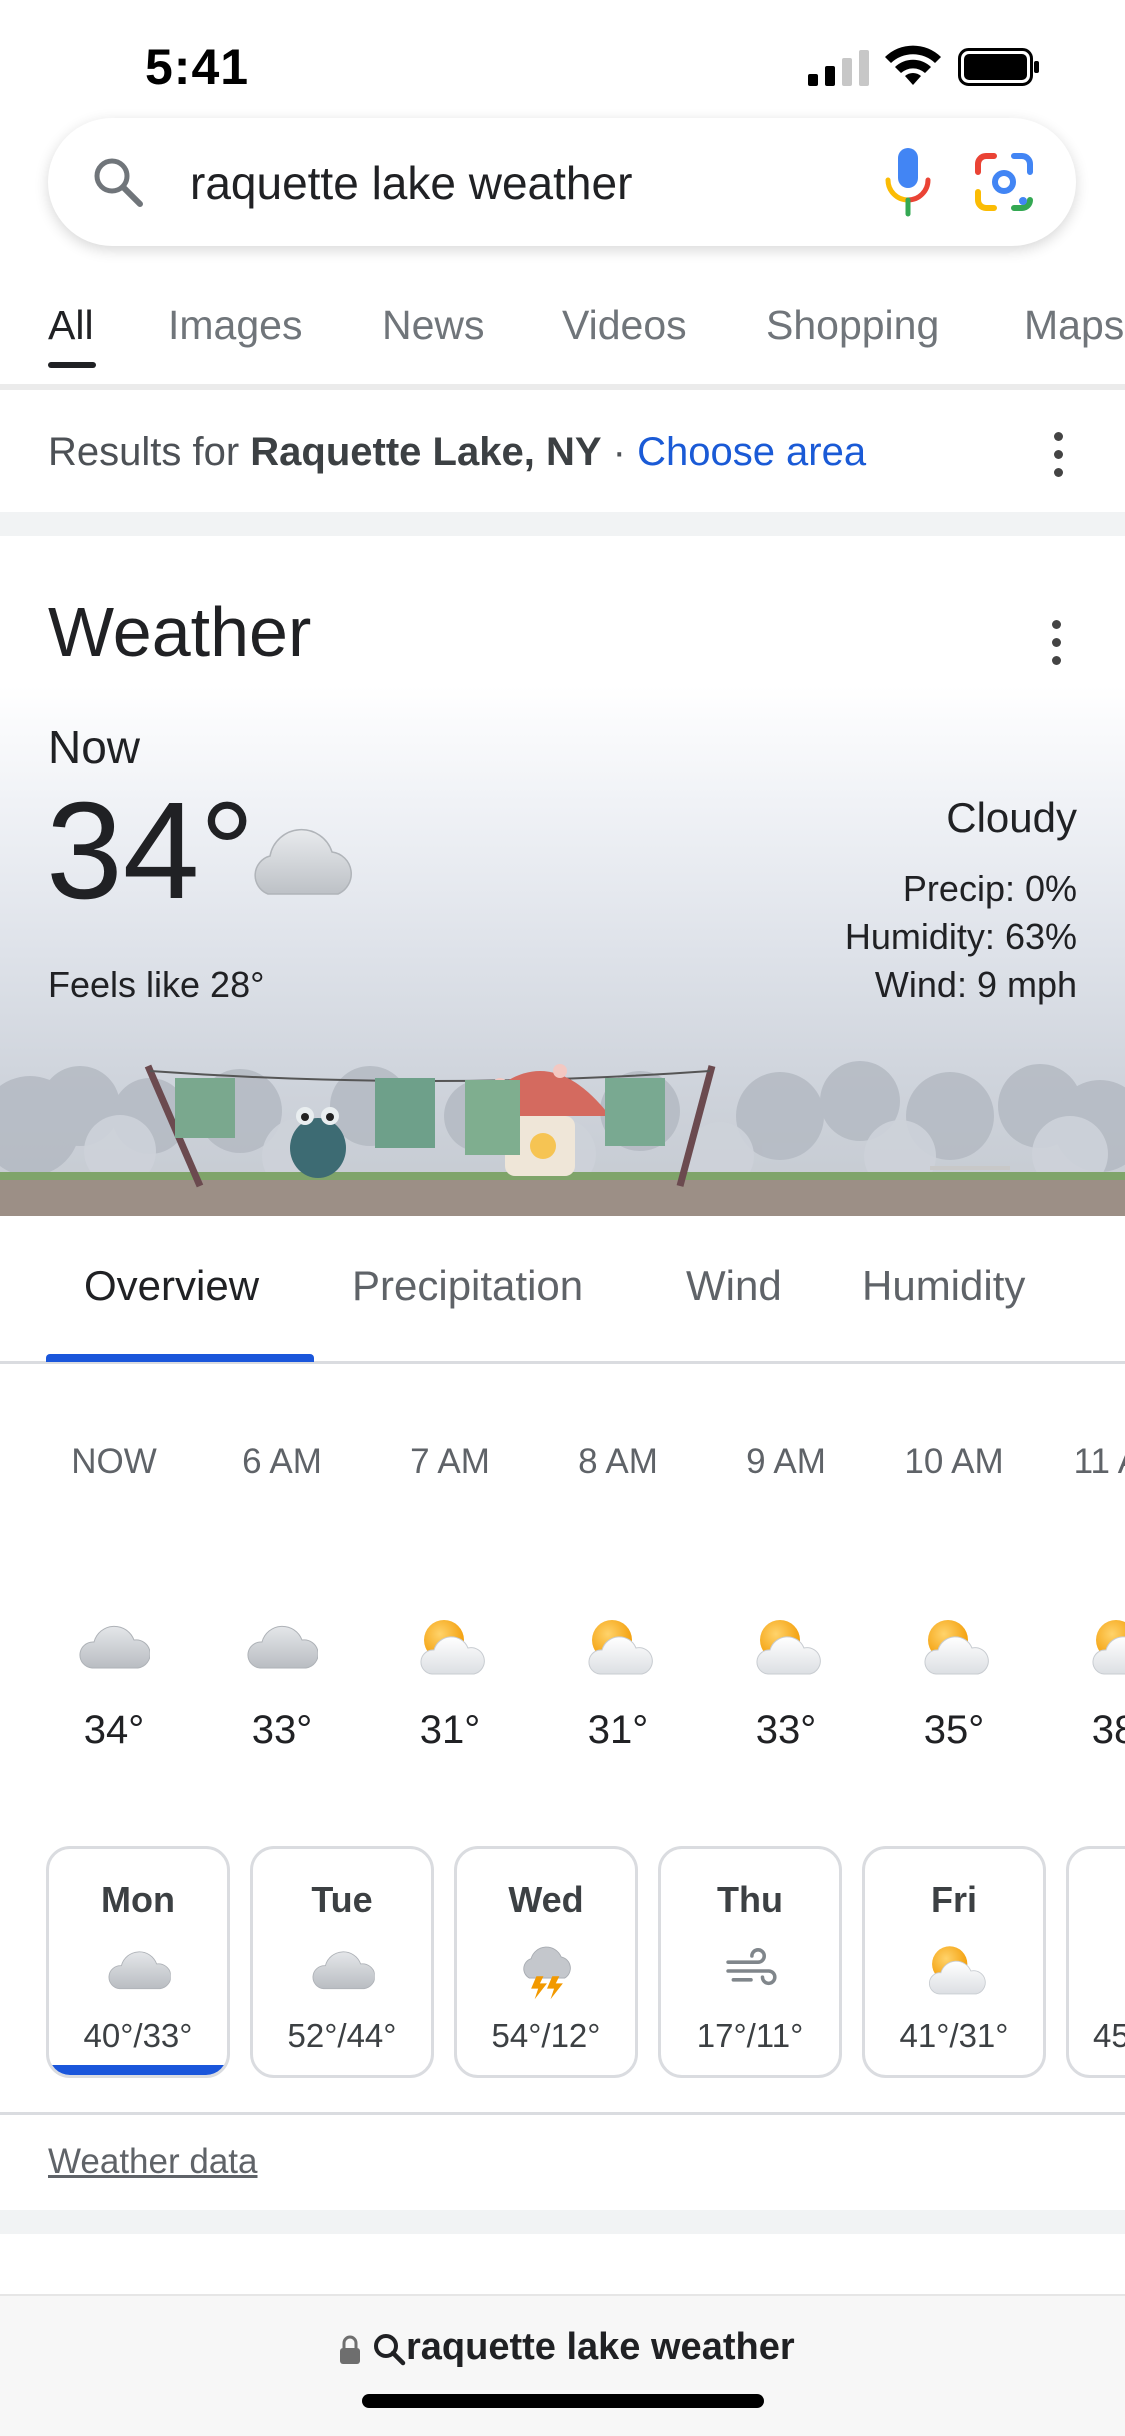  Describe the element at coordinates (342, 2035) in the screenshot. I see `day-temp-range: 52°/44°` at that location.